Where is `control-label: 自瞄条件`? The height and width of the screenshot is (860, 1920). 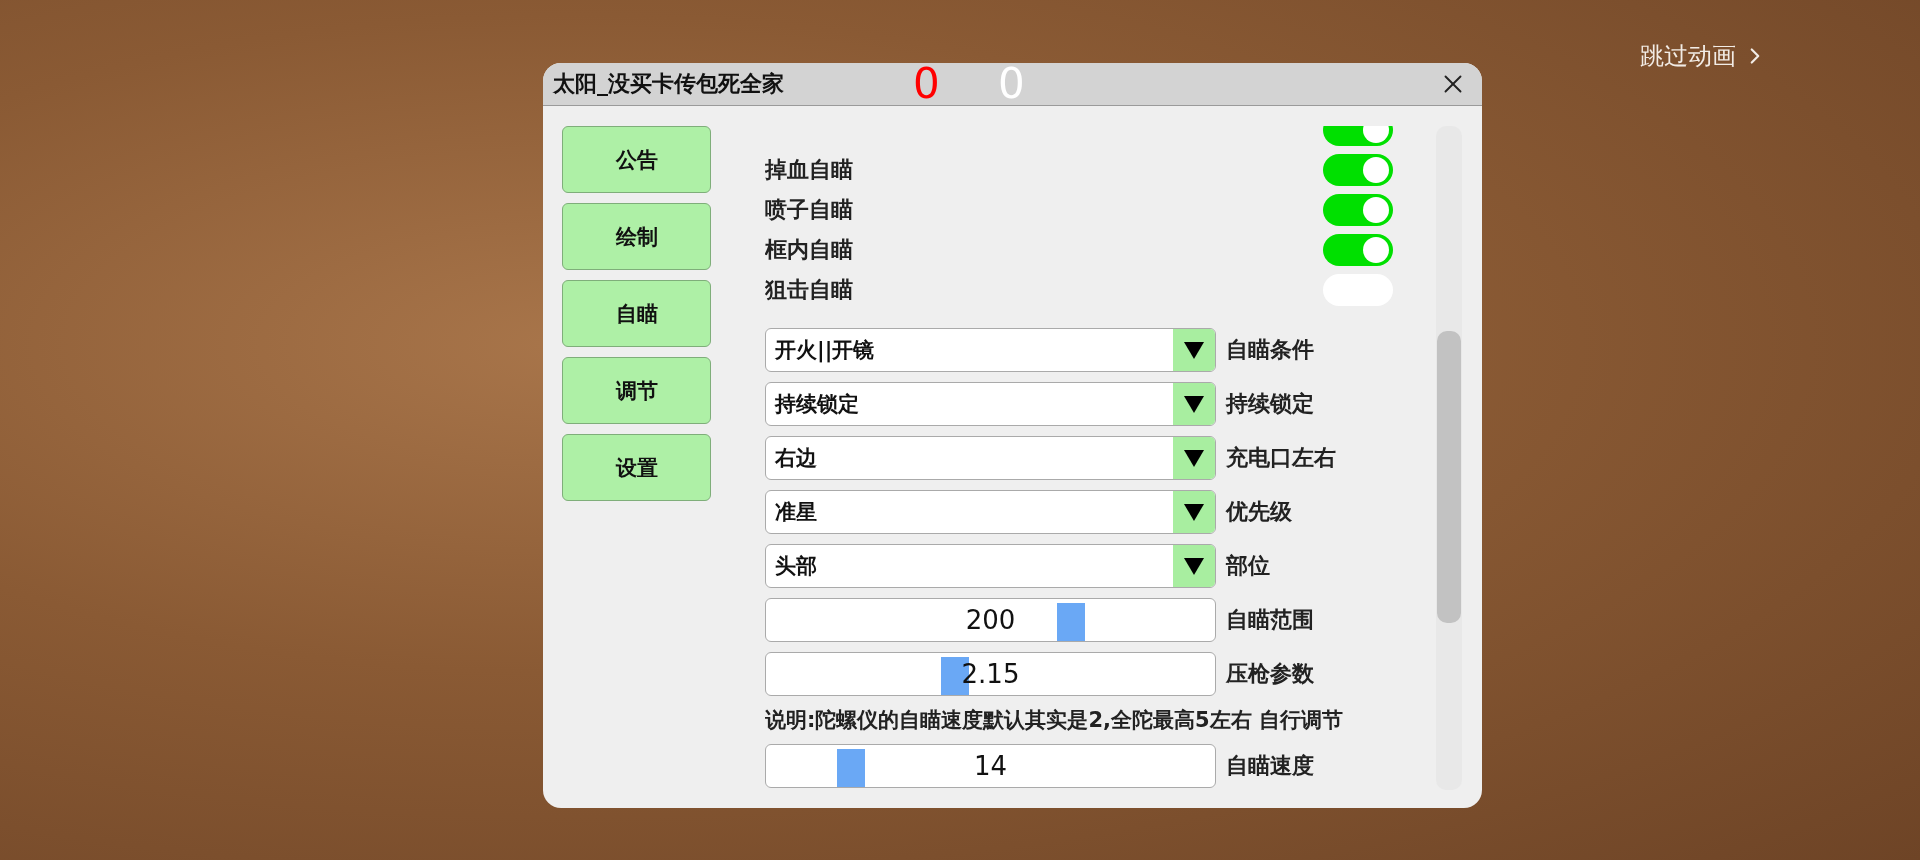 control-label: 自瞄条件 is located at coordinates (1270, 350).